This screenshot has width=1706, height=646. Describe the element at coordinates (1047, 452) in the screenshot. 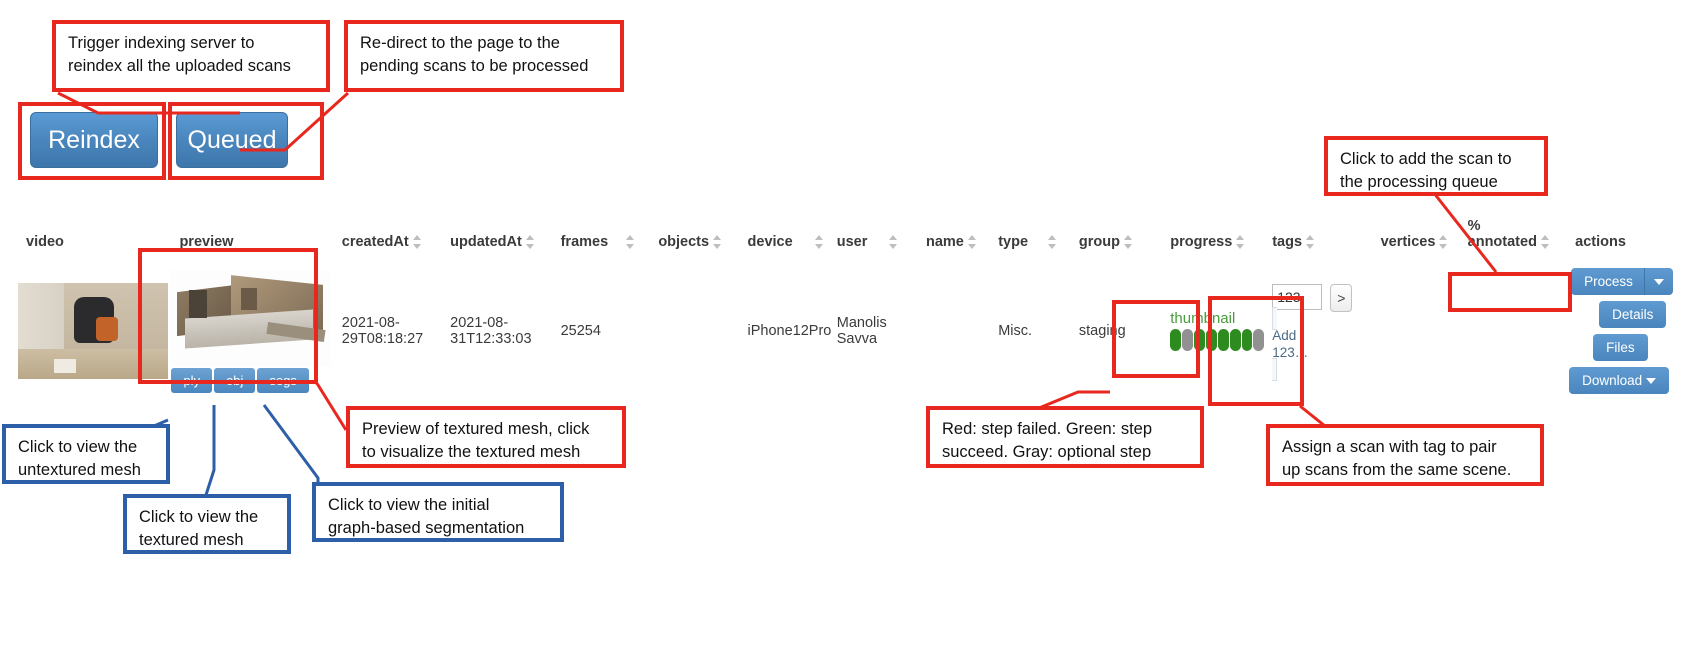

I see `annotation-line2: succeed. Gray: optional step` at that location.